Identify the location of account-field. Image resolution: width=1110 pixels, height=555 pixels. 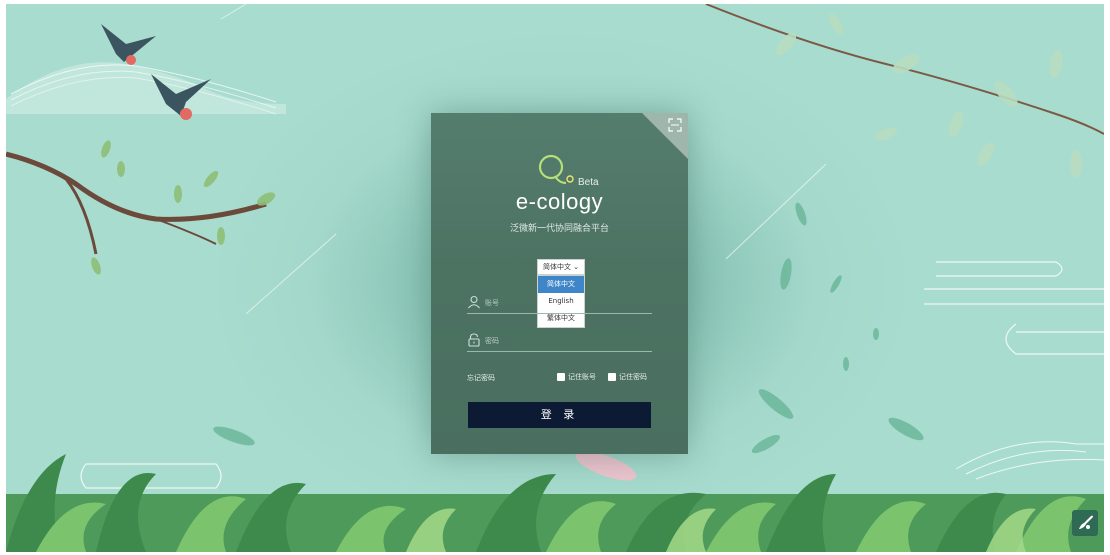
(559, 304).